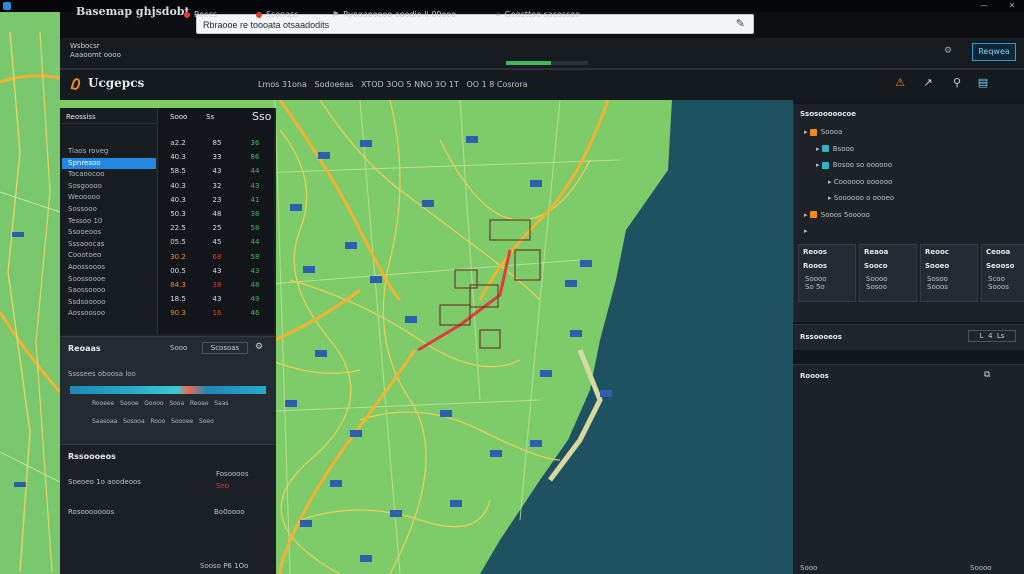 The height and width of the screenshot is (574, 1024). What do you see at coordinates (109, 221) in the screenshot?
I see `layer-list-item: Tessoo 10` at bounding box center [109, 221].